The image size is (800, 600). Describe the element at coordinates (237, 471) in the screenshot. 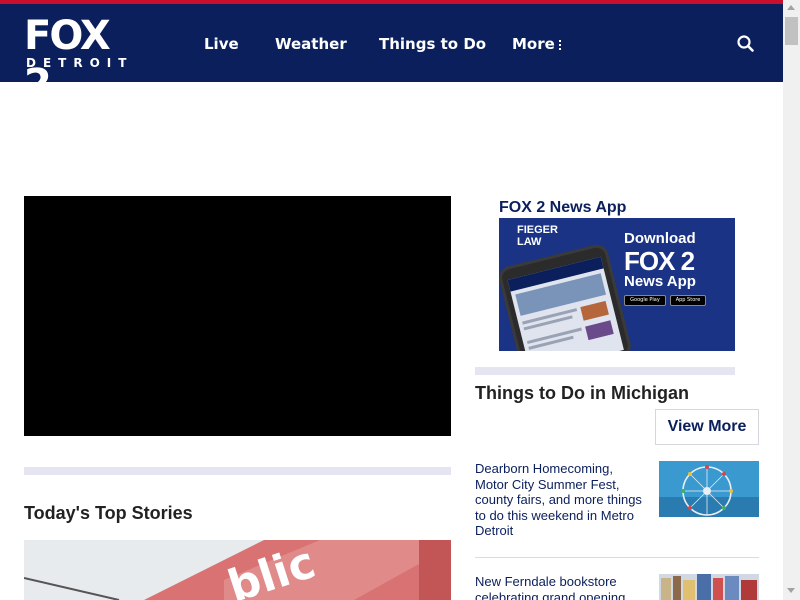

I see `section-divider` at that location.